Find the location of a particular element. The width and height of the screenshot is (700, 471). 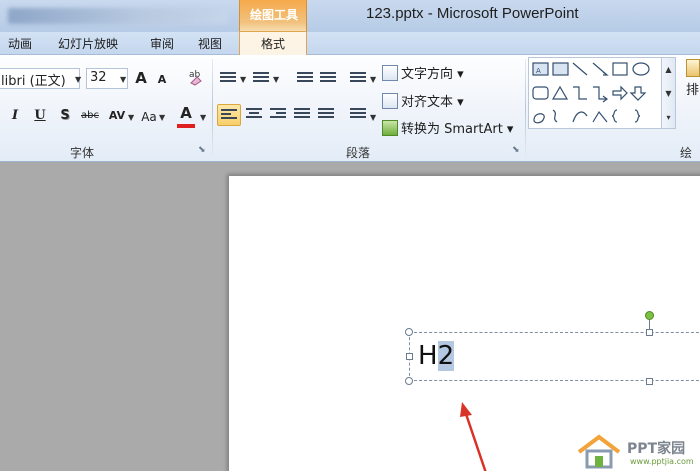

distribute-icon is located at coordinates (326, 115).